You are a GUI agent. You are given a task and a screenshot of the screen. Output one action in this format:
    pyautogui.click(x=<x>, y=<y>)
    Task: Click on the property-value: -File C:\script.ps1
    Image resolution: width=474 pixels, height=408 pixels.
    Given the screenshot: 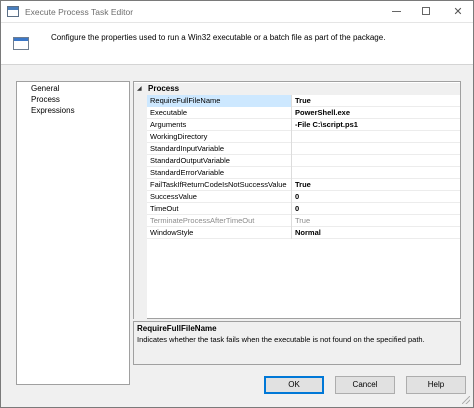 What is the action you would take?
    pyautogui.click(x=376, y=125)
    